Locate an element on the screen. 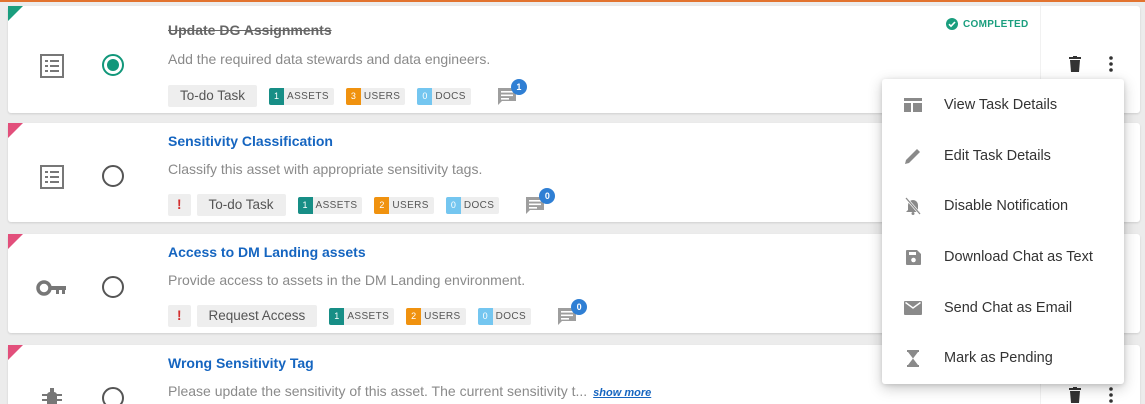  comments-button: 1 is located at coordinates (512, 93).